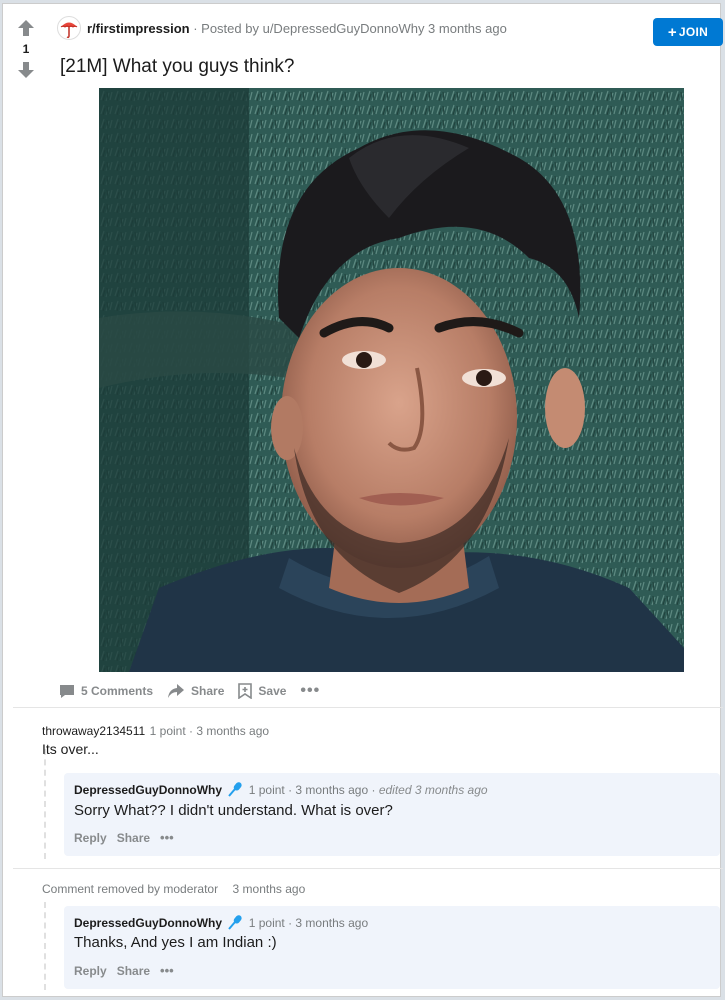 This screenshot has width=725, height=1000. What do you see at coordinates (175, 942) in the screenshot?
I see `reply-body: Thanks, And yes I am Indian :)` at bounding box center [175, 942].